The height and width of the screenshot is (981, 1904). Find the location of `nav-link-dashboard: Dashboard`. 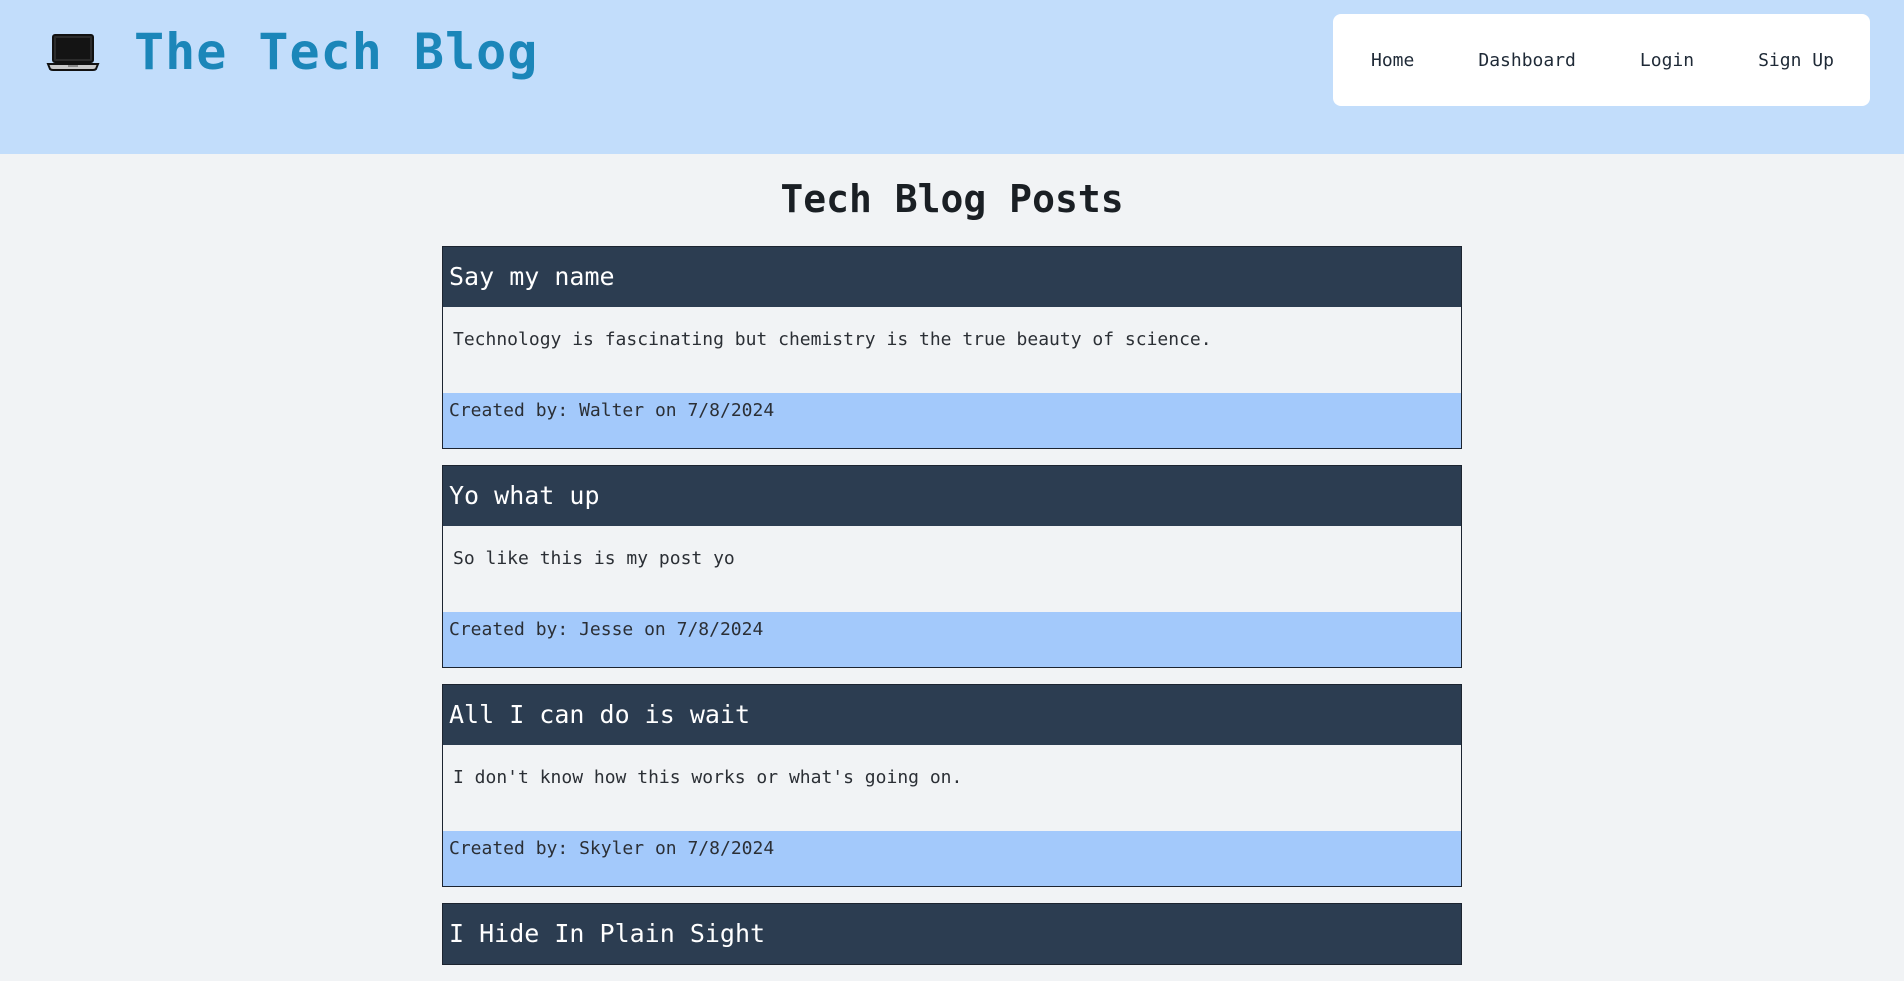

nav-link-dashboard: Dashboard is located at coordinates (1527, 60).